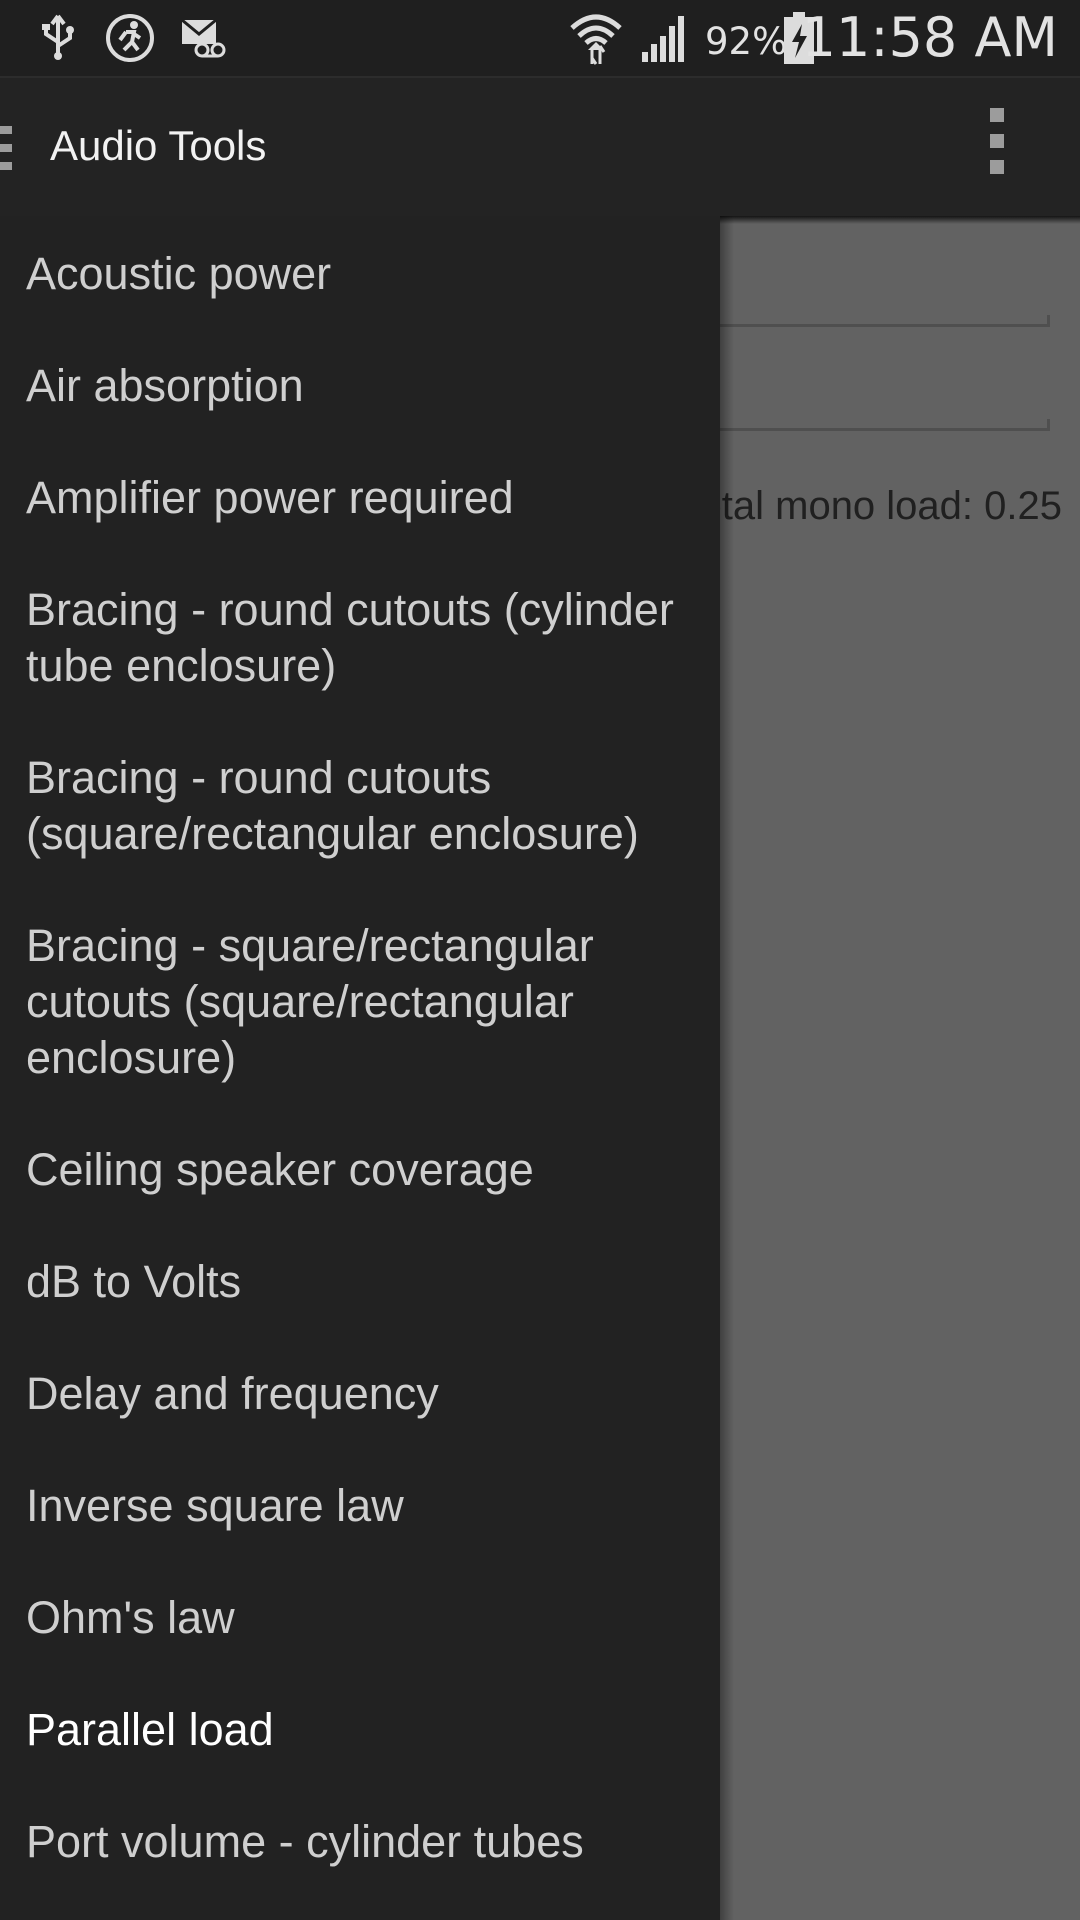  I want to click on drawer-item: Ohm's law, so click(366, 1618).